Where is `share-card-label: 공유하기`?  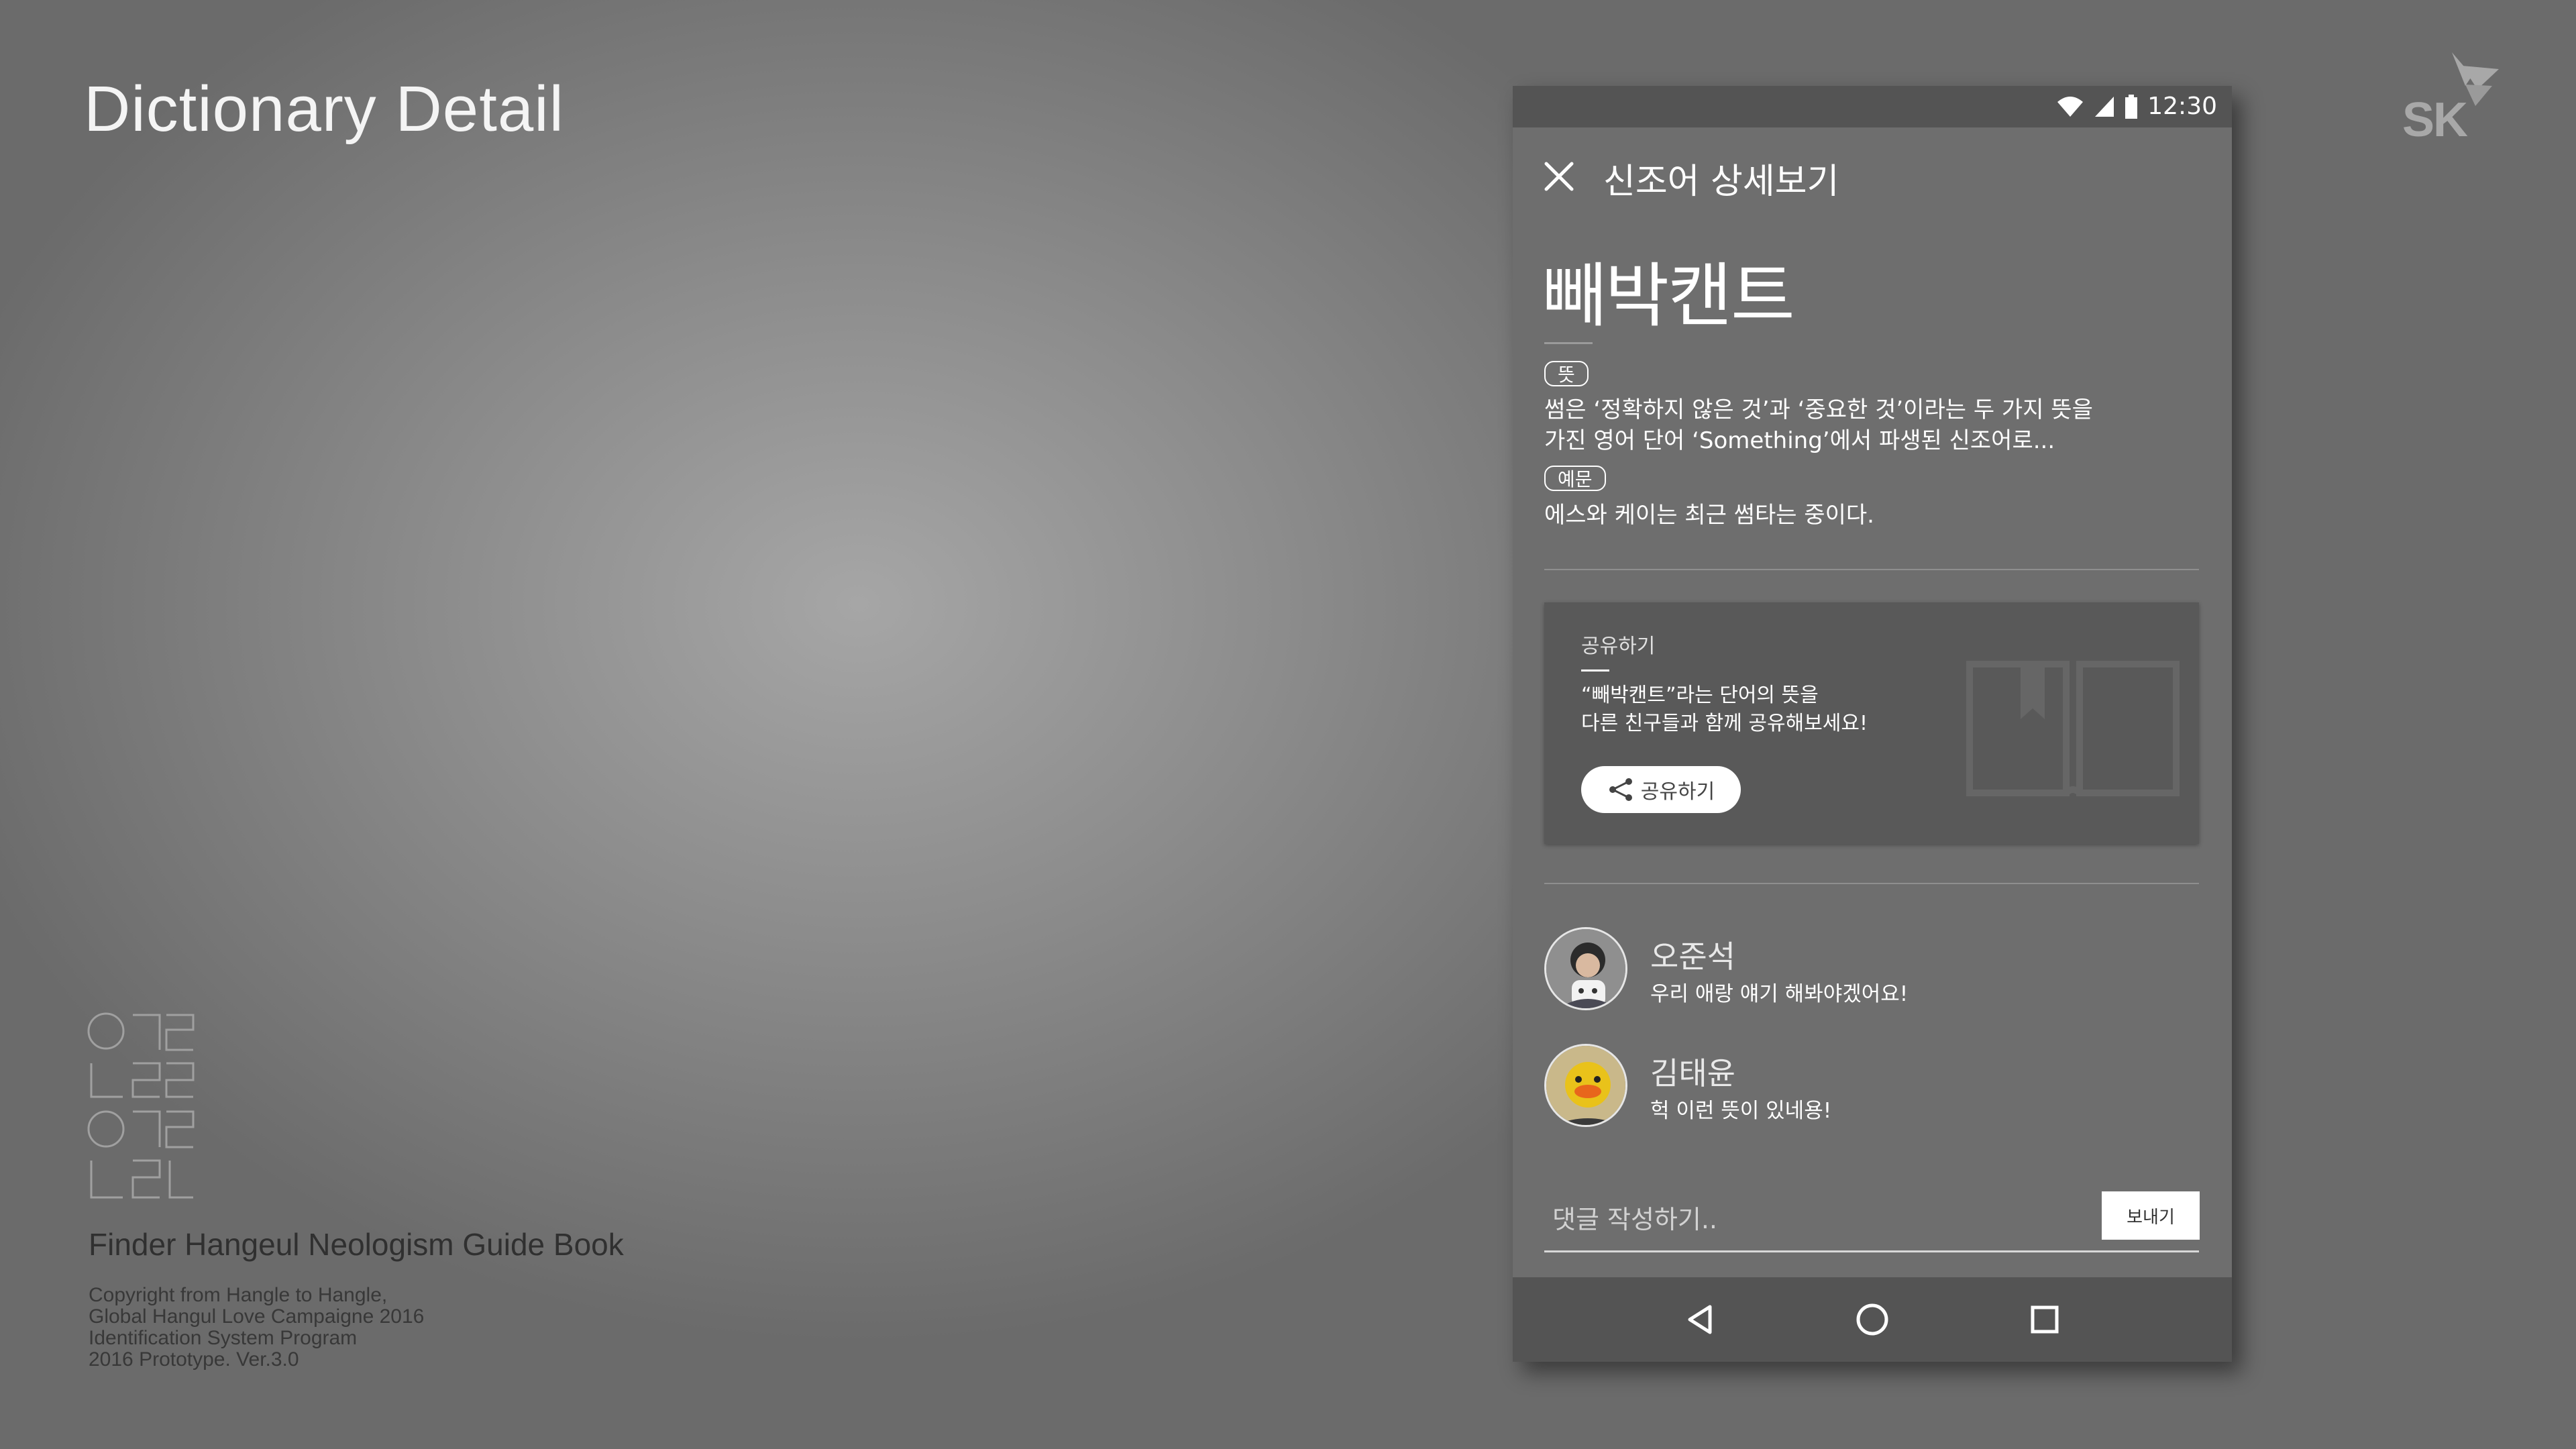
share-card-label: 공유하기 is located at coordinates (1618, 646).